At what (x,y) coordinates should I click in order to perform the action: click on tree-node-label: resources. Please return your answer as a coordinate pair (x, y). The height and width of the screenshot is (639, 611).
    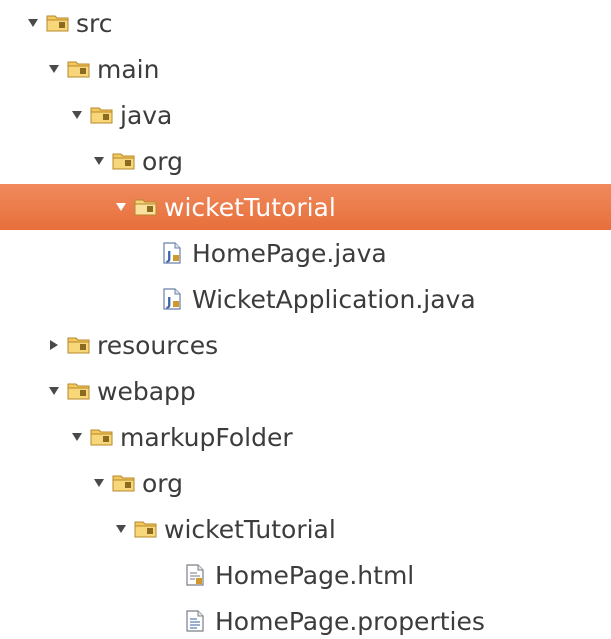
    Looking at the image, I should click on (158, 345).